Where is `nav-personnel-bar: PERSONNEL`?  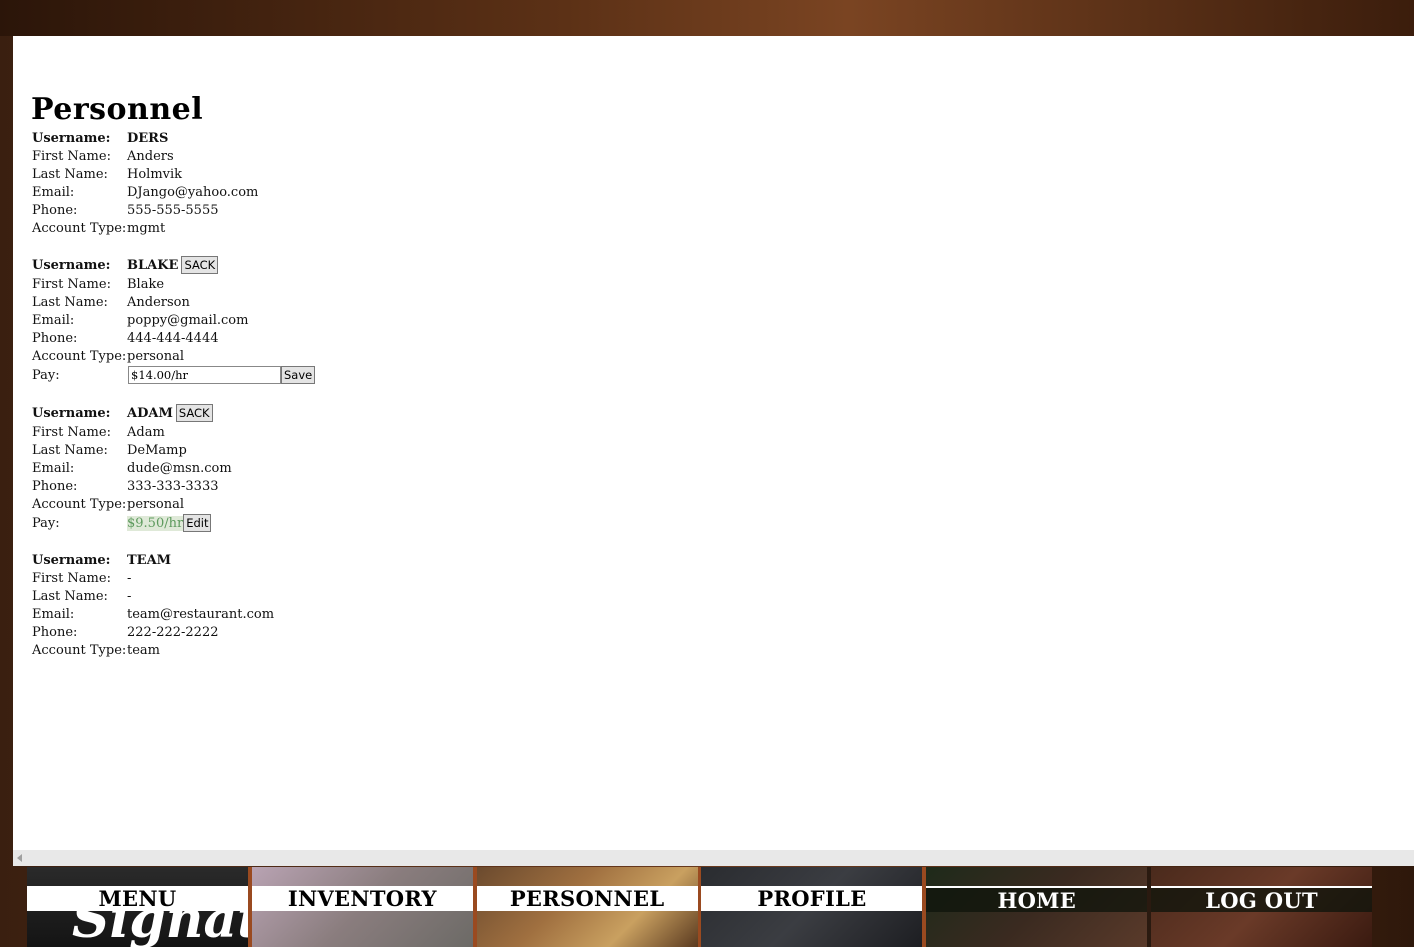 nav-personnel-bar: PERSONNEL is located at coordinates (587, 898).